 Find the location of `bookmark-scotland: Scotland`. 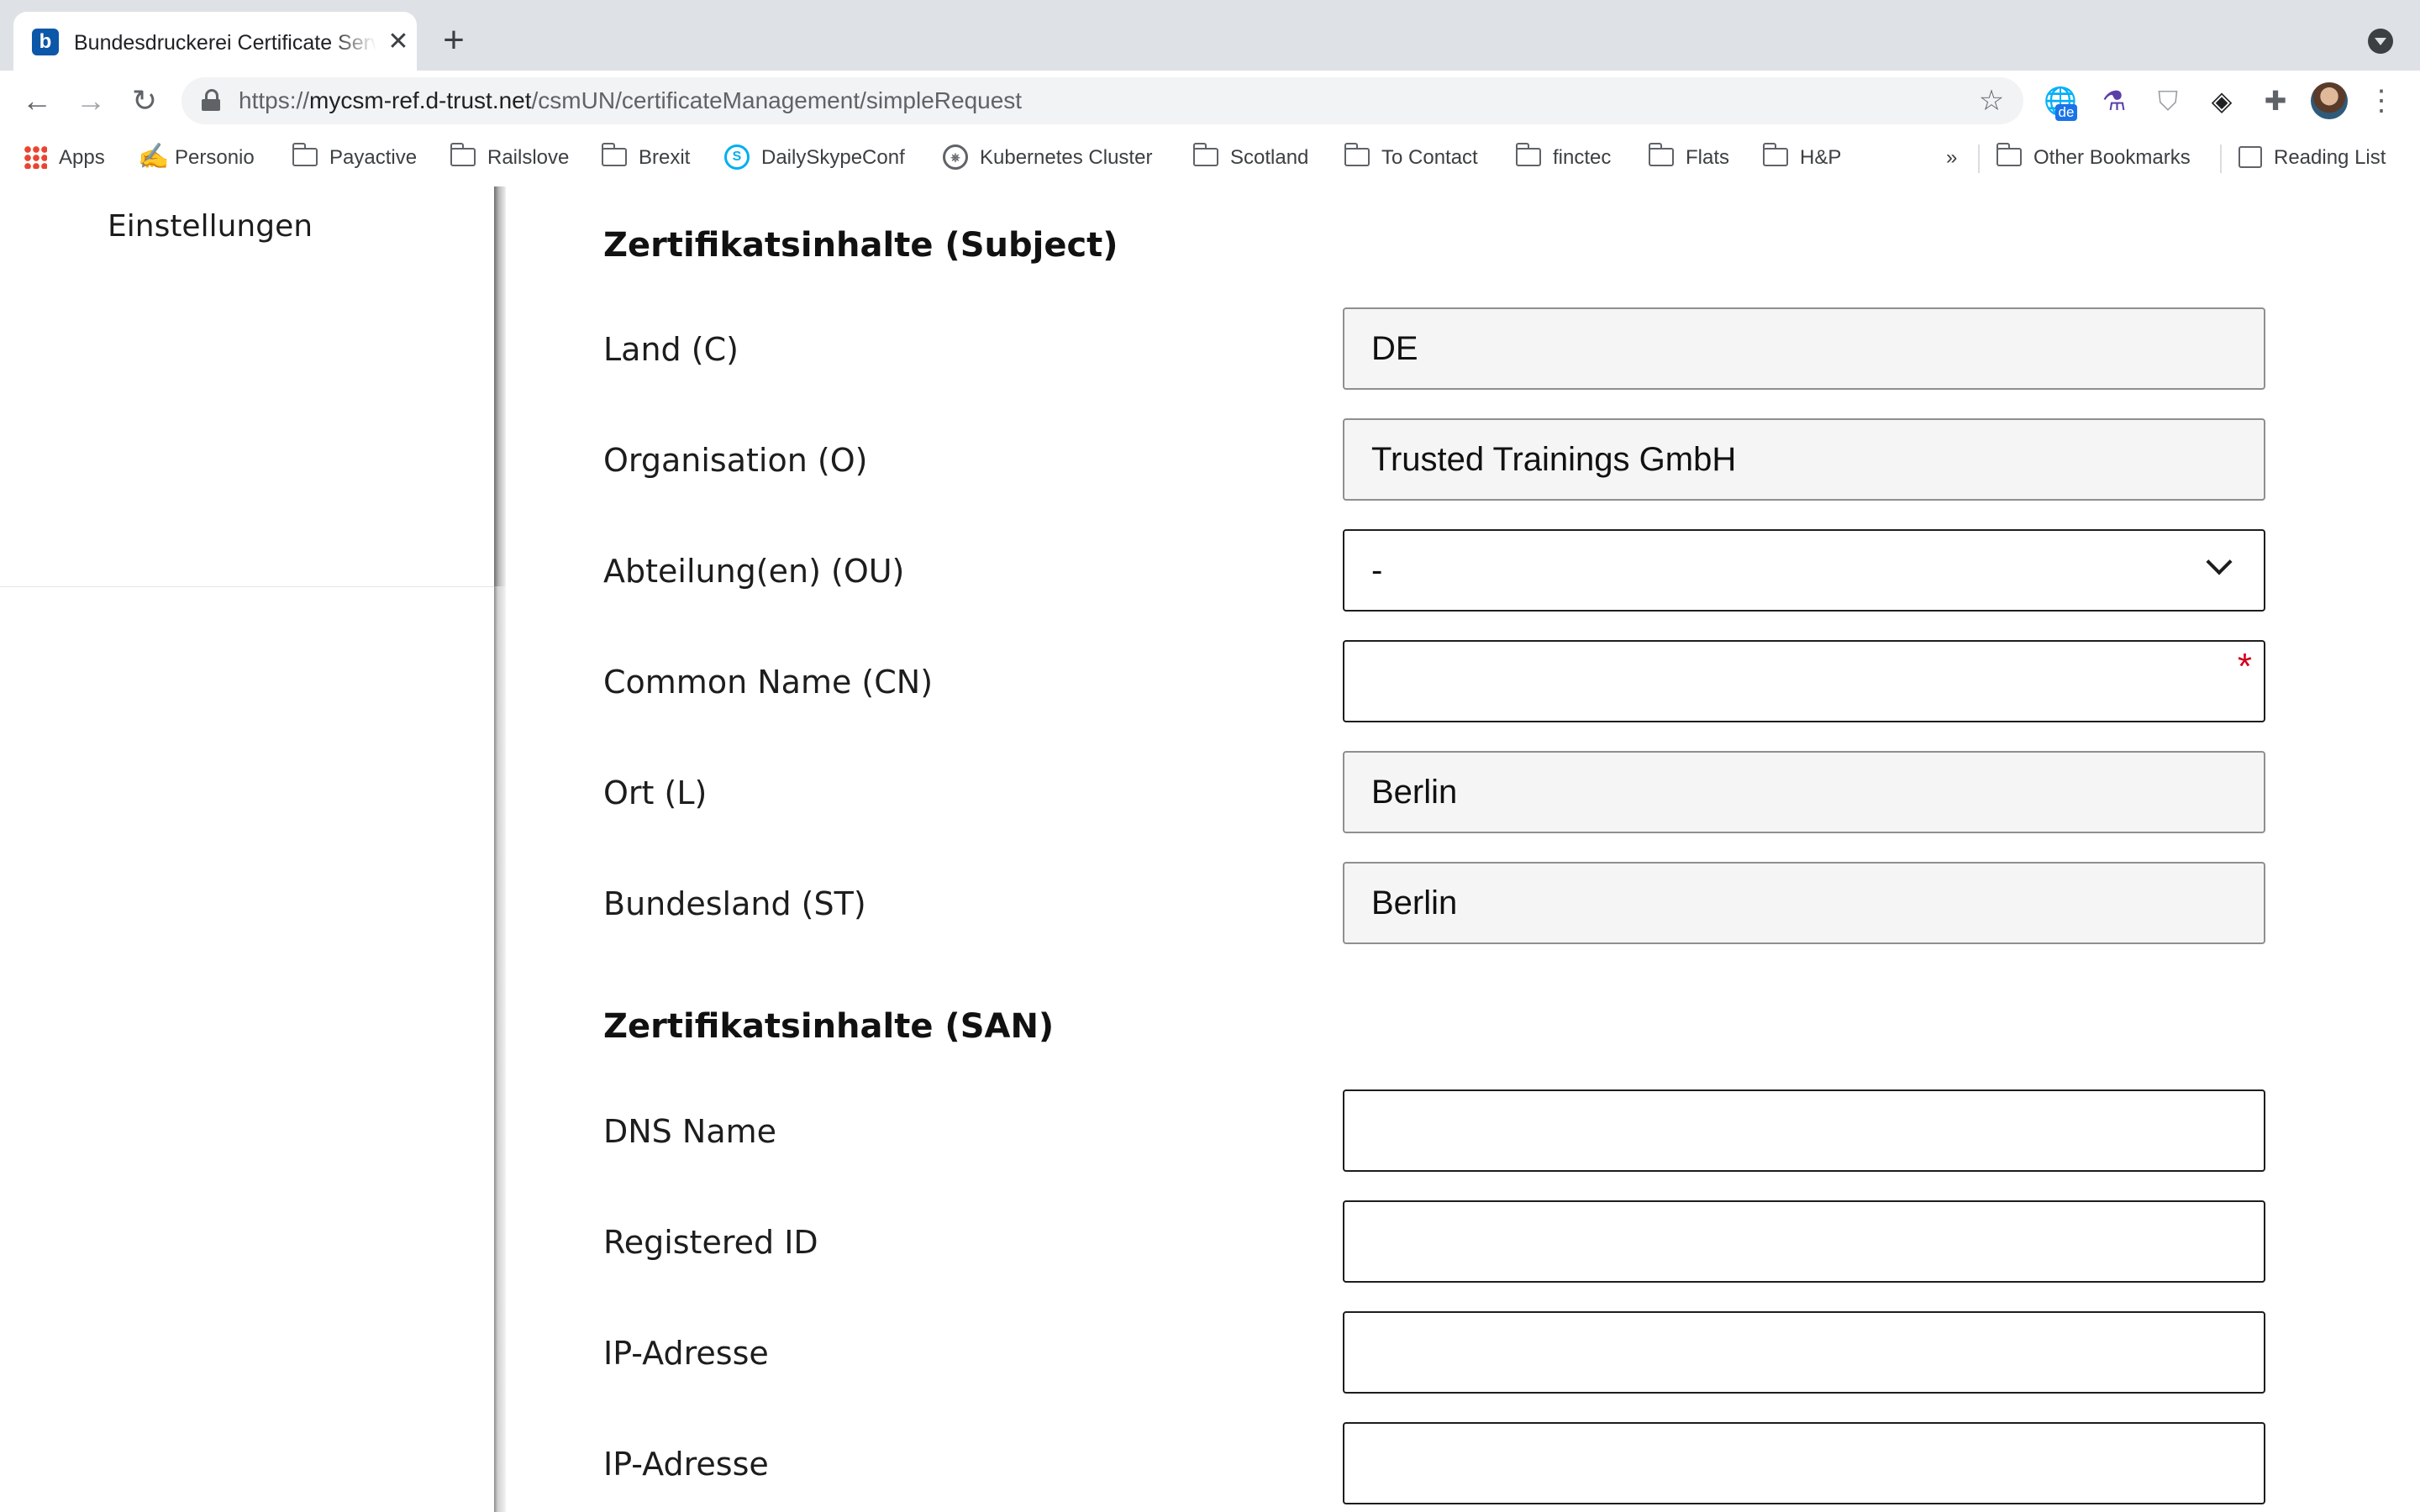

bookmark-scotland: Scotland is located at coordinates (1250, 157).